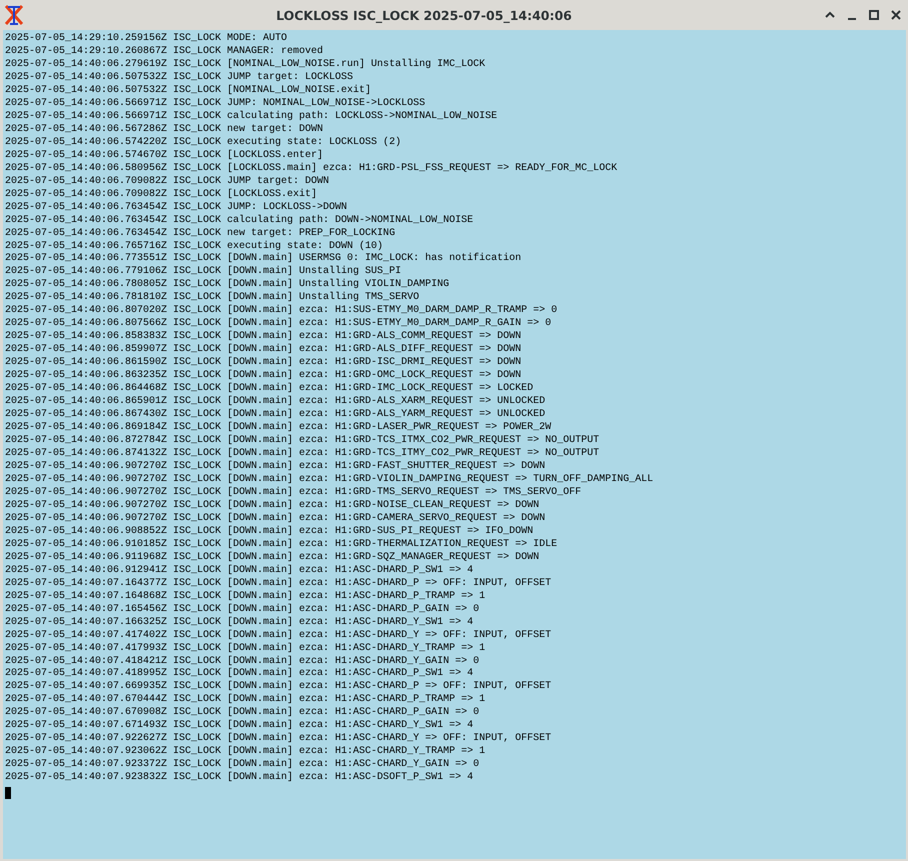  Describe the element at coordinates (8, 793) in the screenshot. I see `text-cursor` at that location.